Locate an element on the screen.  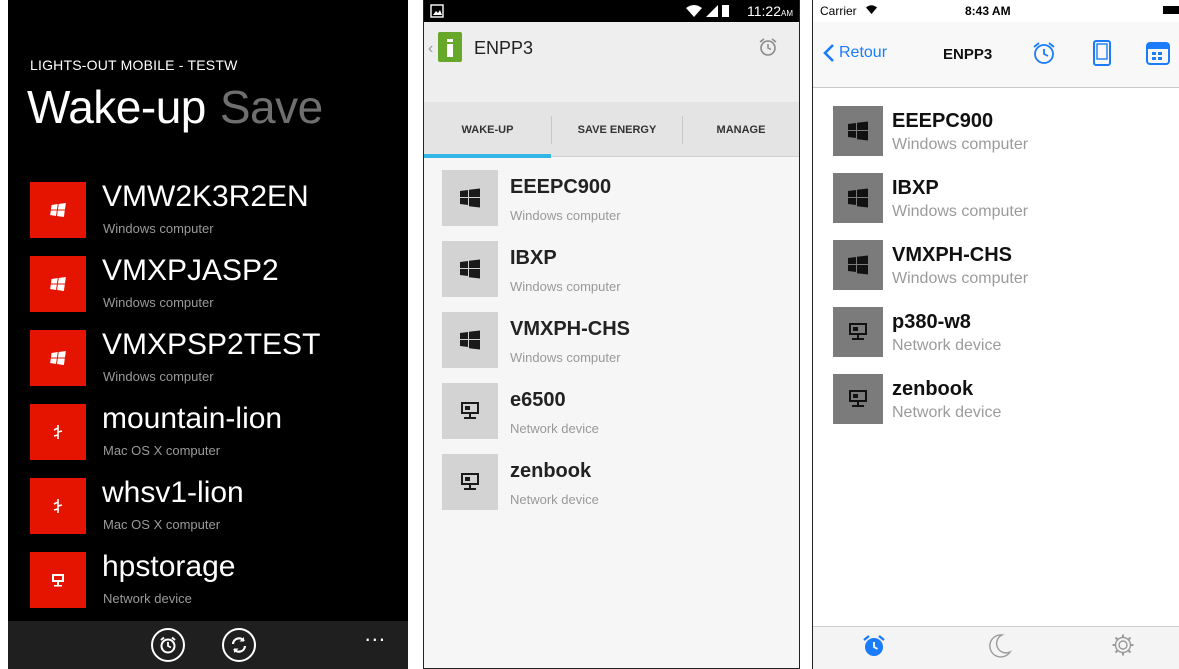
device-list-item: whsv1-lion Mac OS X computer is located at coordinates (219, 511).